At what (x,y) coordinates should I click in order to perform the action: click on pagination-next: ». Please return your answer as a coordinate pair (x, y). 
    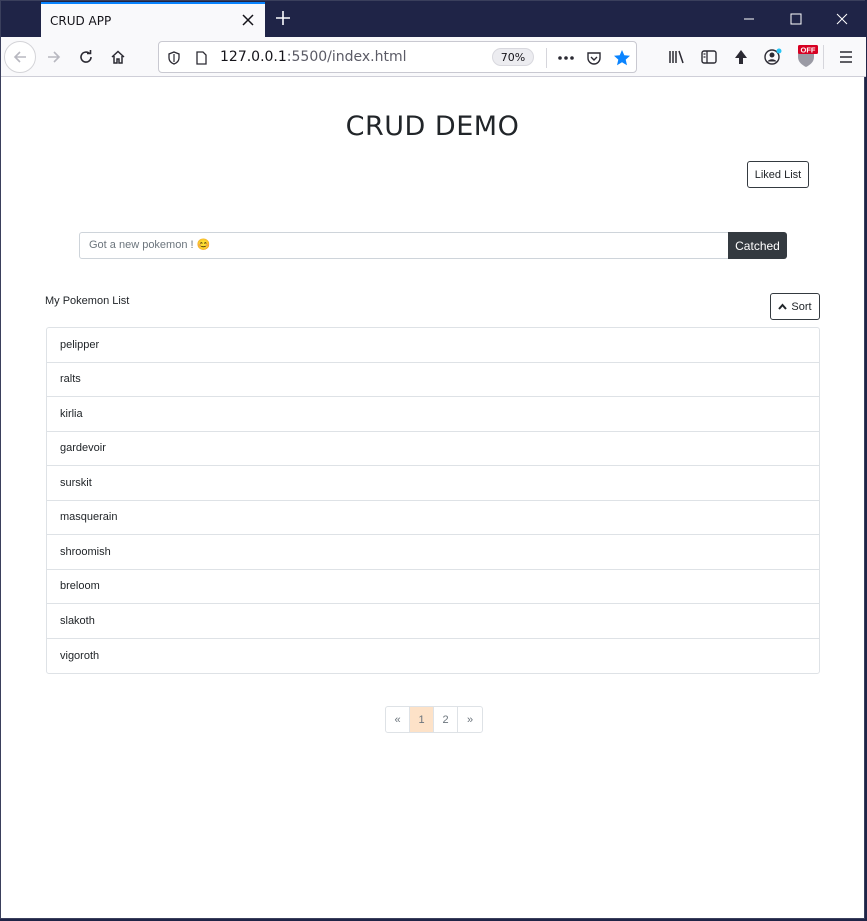
    Looking at the image, I should click on (470, 719).